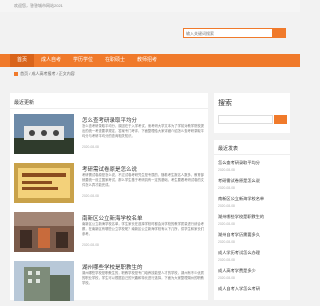 The width and height of the screenshot is (320, 306). I want to click on sidebar-search: 搜索, so click(252, 113).